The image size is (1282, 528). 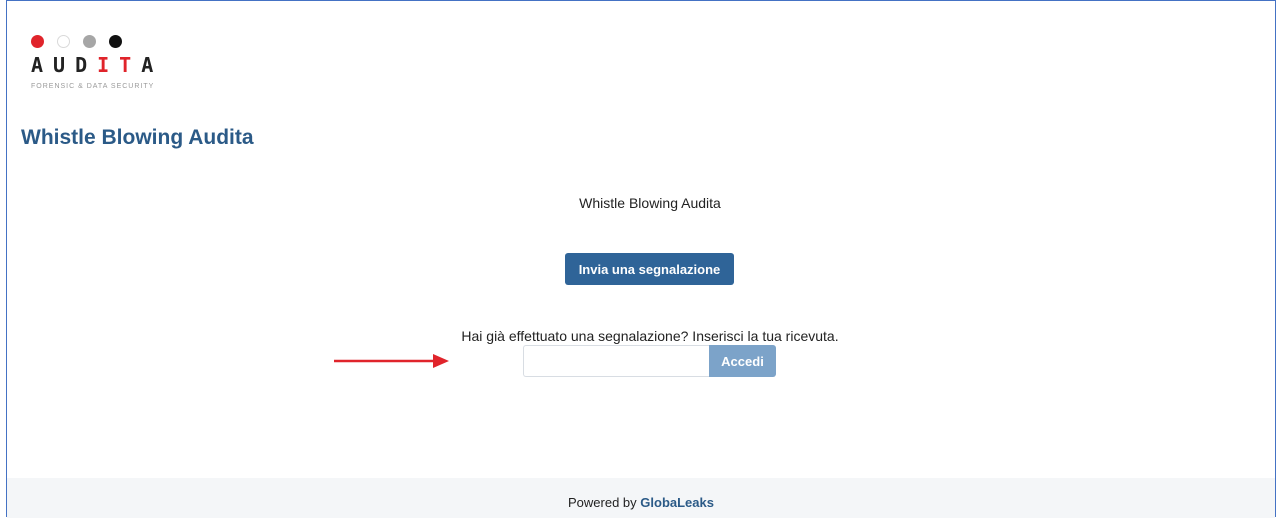 I want to click on logo-dot-grey, so click(x=89, y=41).